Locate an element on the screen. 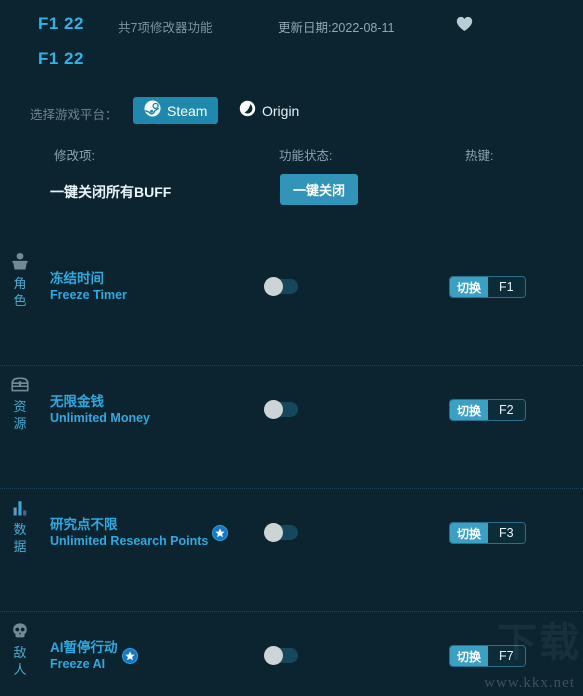 Image resolution: width=583 pixels, height=696 pixels. cheat-name-zh: AI暂停行动 is located at coordinates (84, 647).